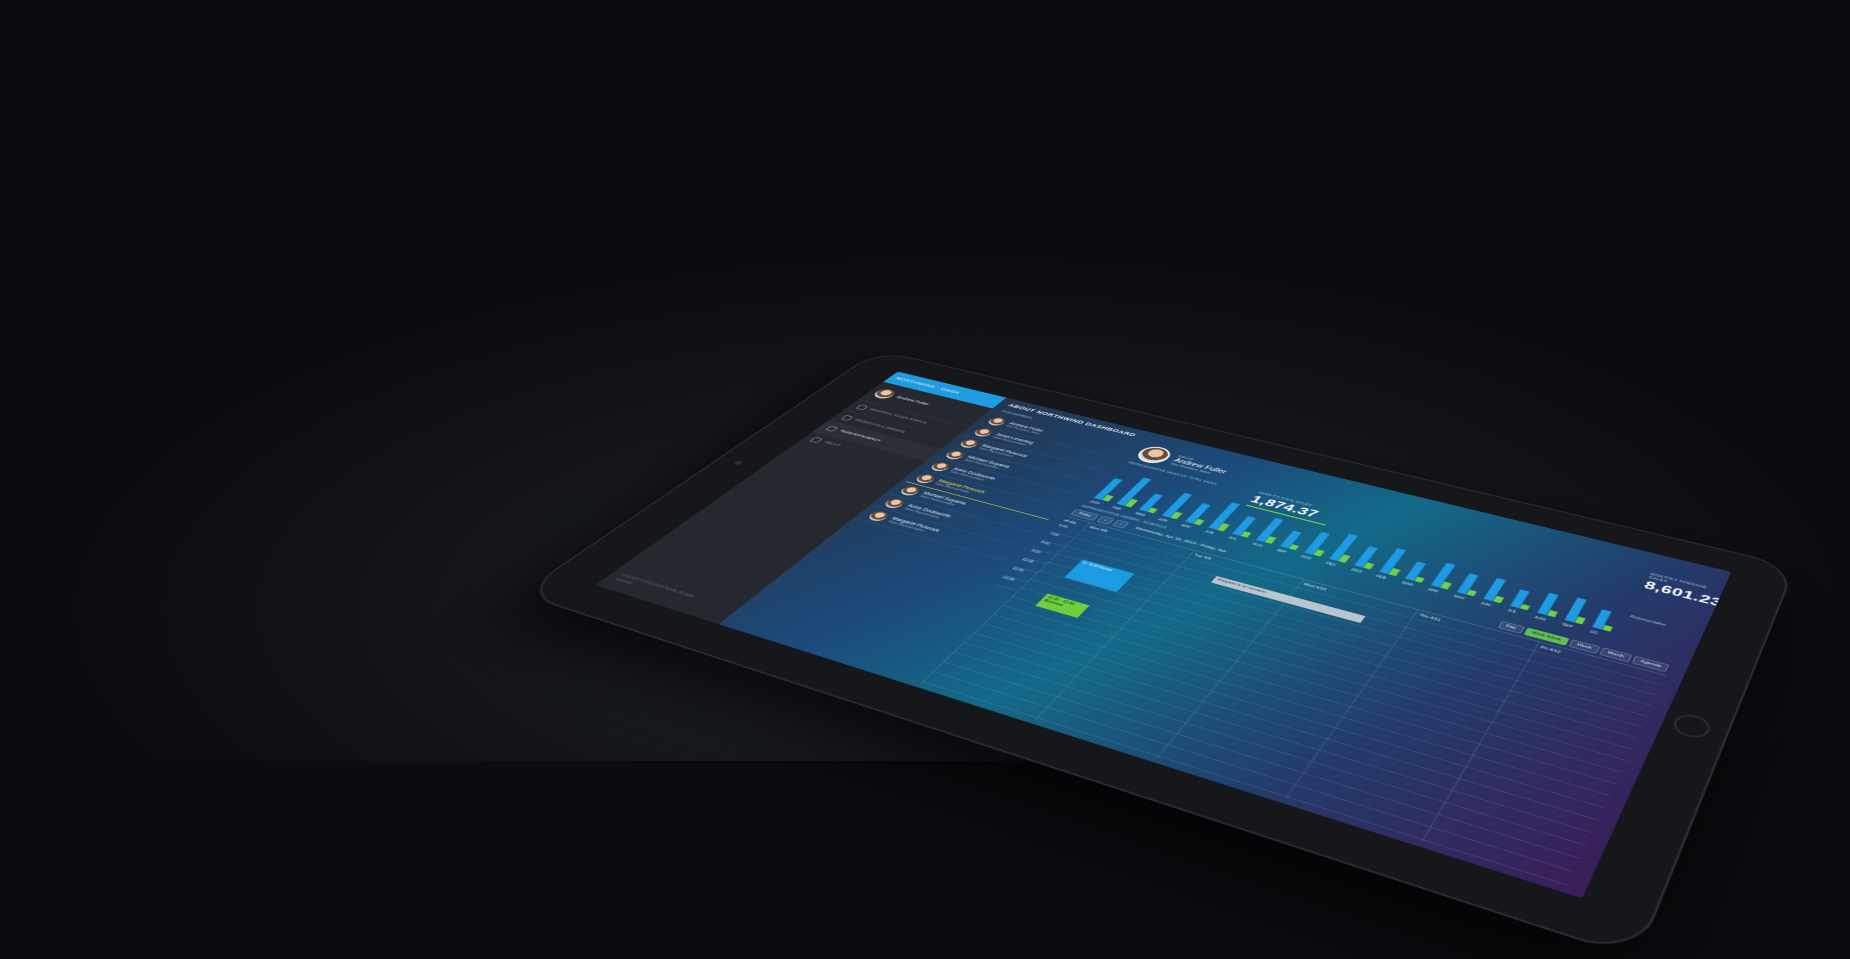 The image size is (1850, 959). I want to click on x-tick-label: DEC, so click(1331, 564).